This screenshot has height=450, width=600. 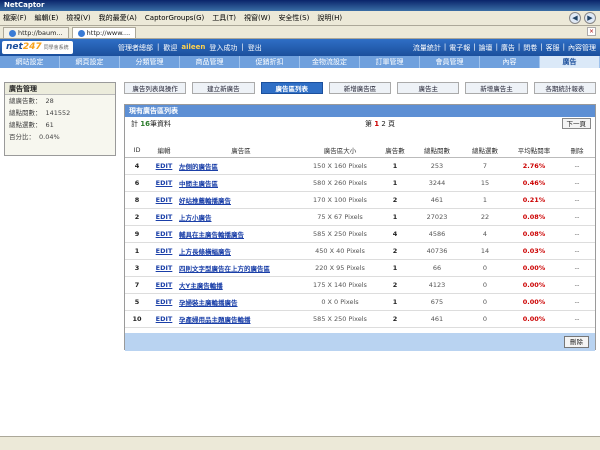 I want to click on link-forum: 論壇, so click(x=486, y=48).